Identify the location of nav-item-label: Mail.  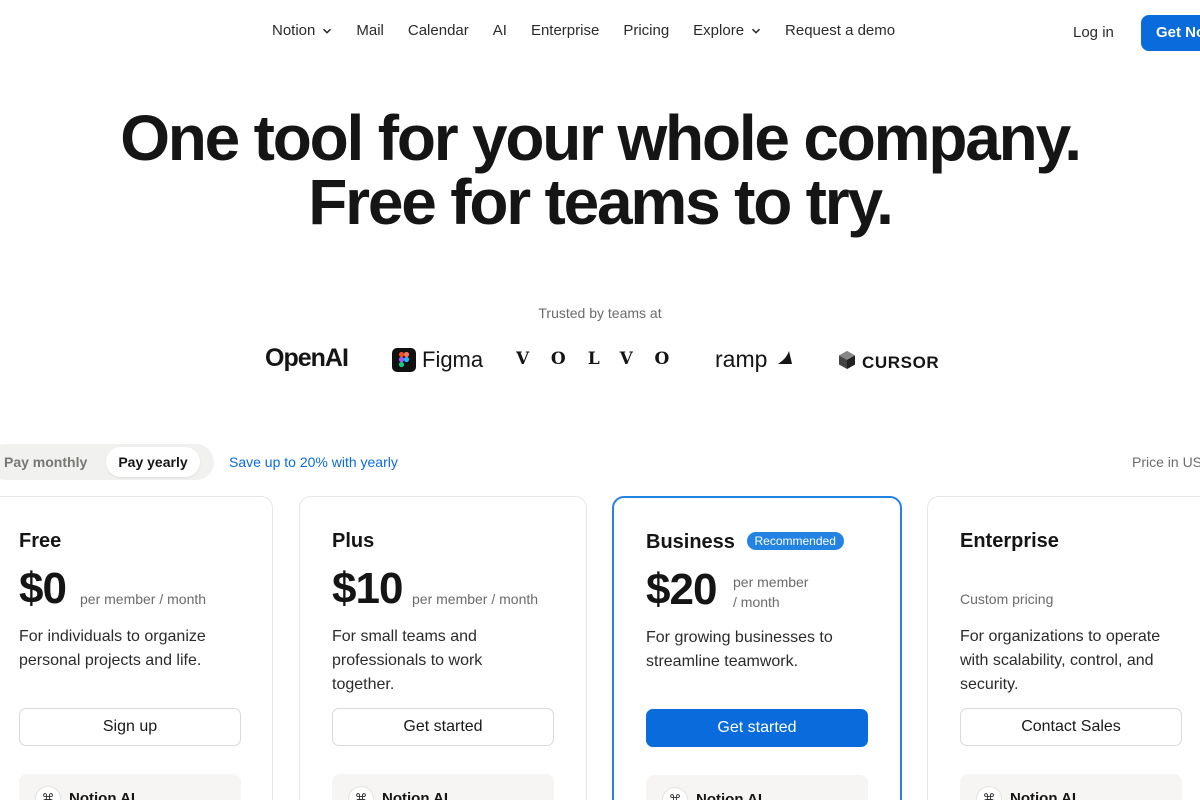
(370, 30).